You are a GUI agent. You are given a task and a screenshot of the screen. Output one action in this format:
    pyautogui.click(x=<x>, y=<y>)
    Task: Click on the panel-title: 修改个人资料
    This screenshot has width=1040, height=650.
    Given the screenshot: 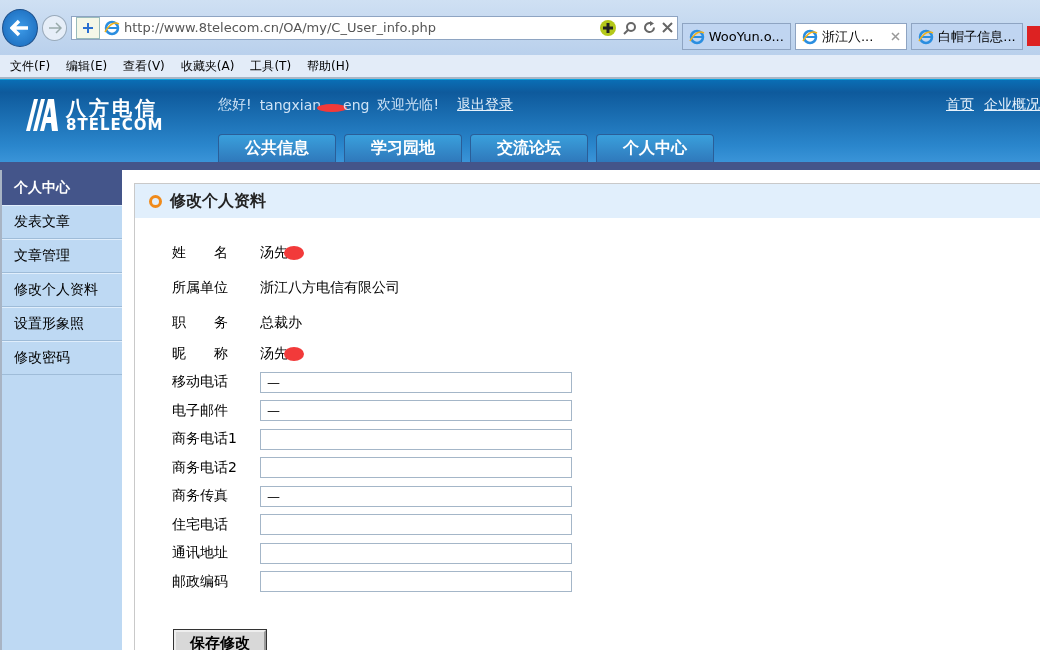 What is the action you would take?
    pyautogui.click(x=218, y=201)
    